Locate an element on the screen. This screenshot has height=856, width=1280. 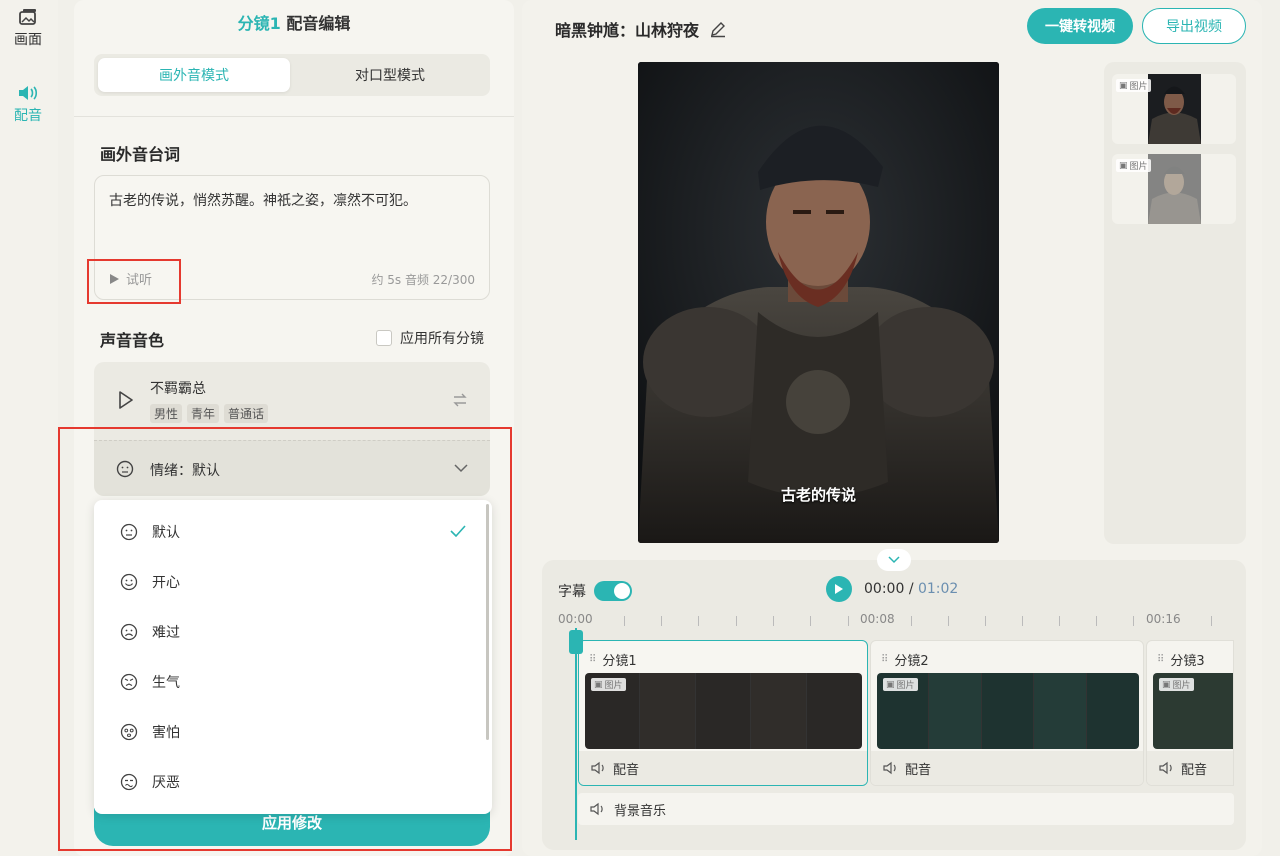
swap-icon is located at coordinates (460, 400).